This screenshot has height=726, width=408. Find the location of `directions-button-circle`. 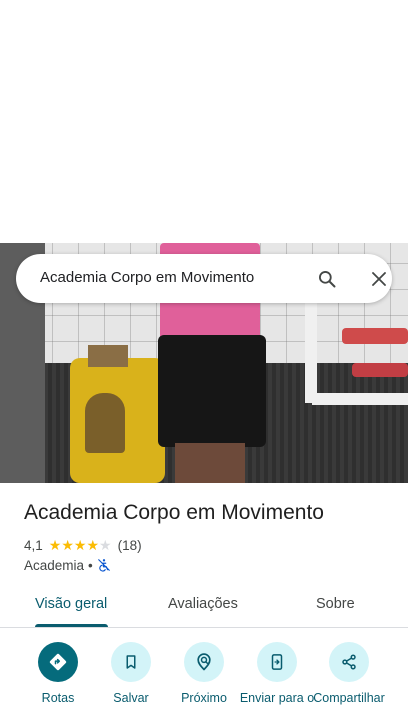

directions-button-circle is located at coordinates (58, 662).